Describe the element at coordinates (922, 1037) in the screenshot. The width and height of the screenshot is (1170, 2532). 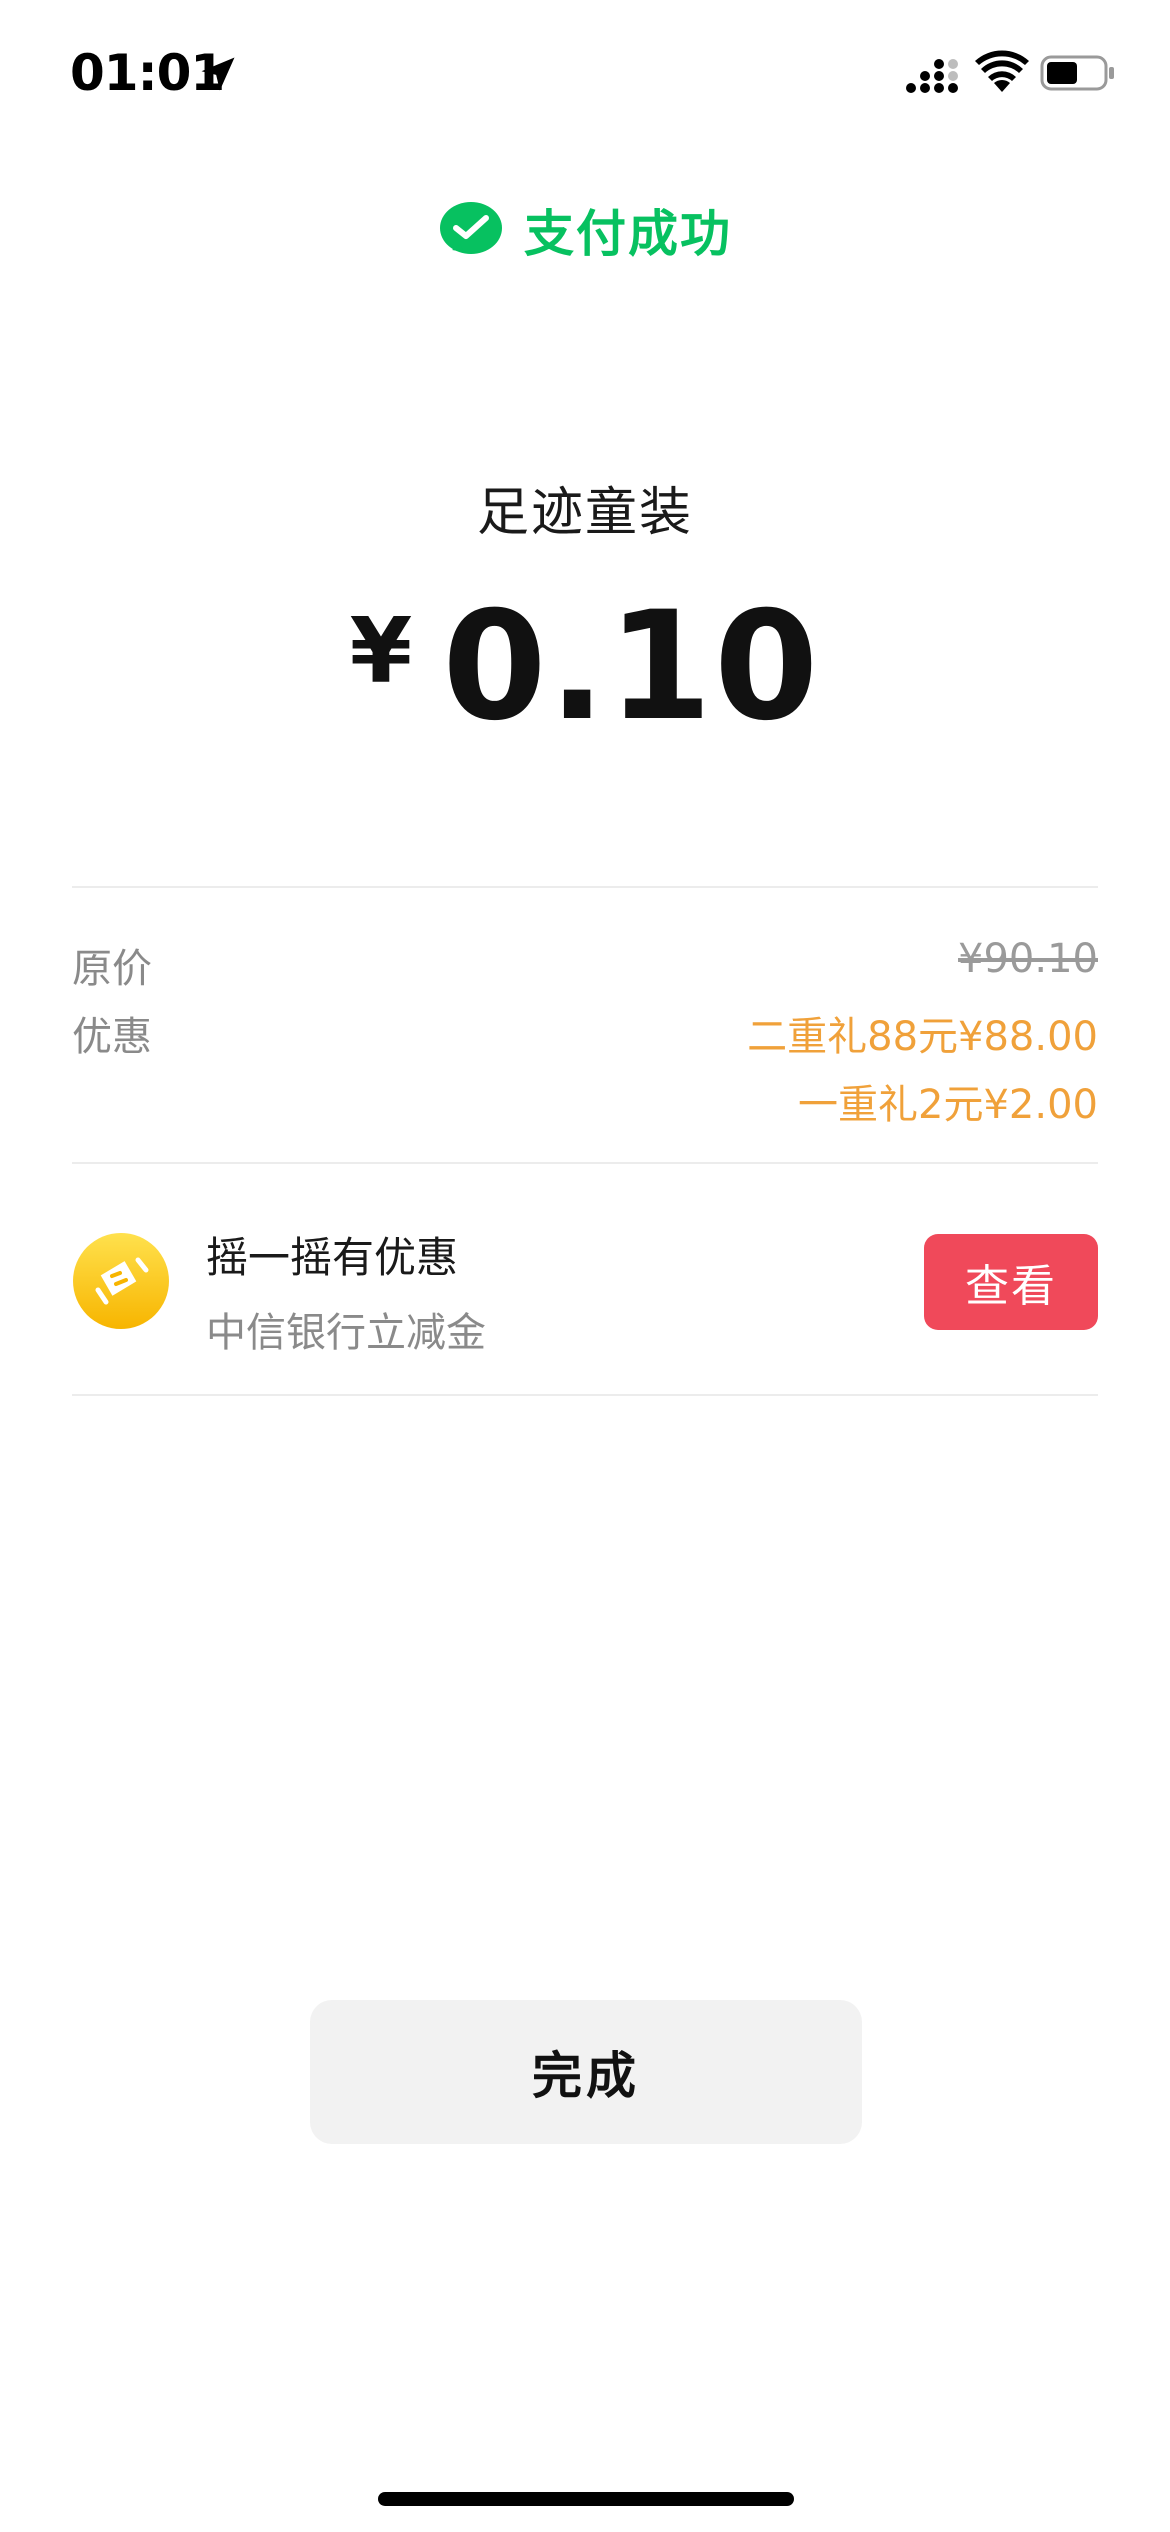
I see `discount-item: 二重礼88元¥88.00` at that location.